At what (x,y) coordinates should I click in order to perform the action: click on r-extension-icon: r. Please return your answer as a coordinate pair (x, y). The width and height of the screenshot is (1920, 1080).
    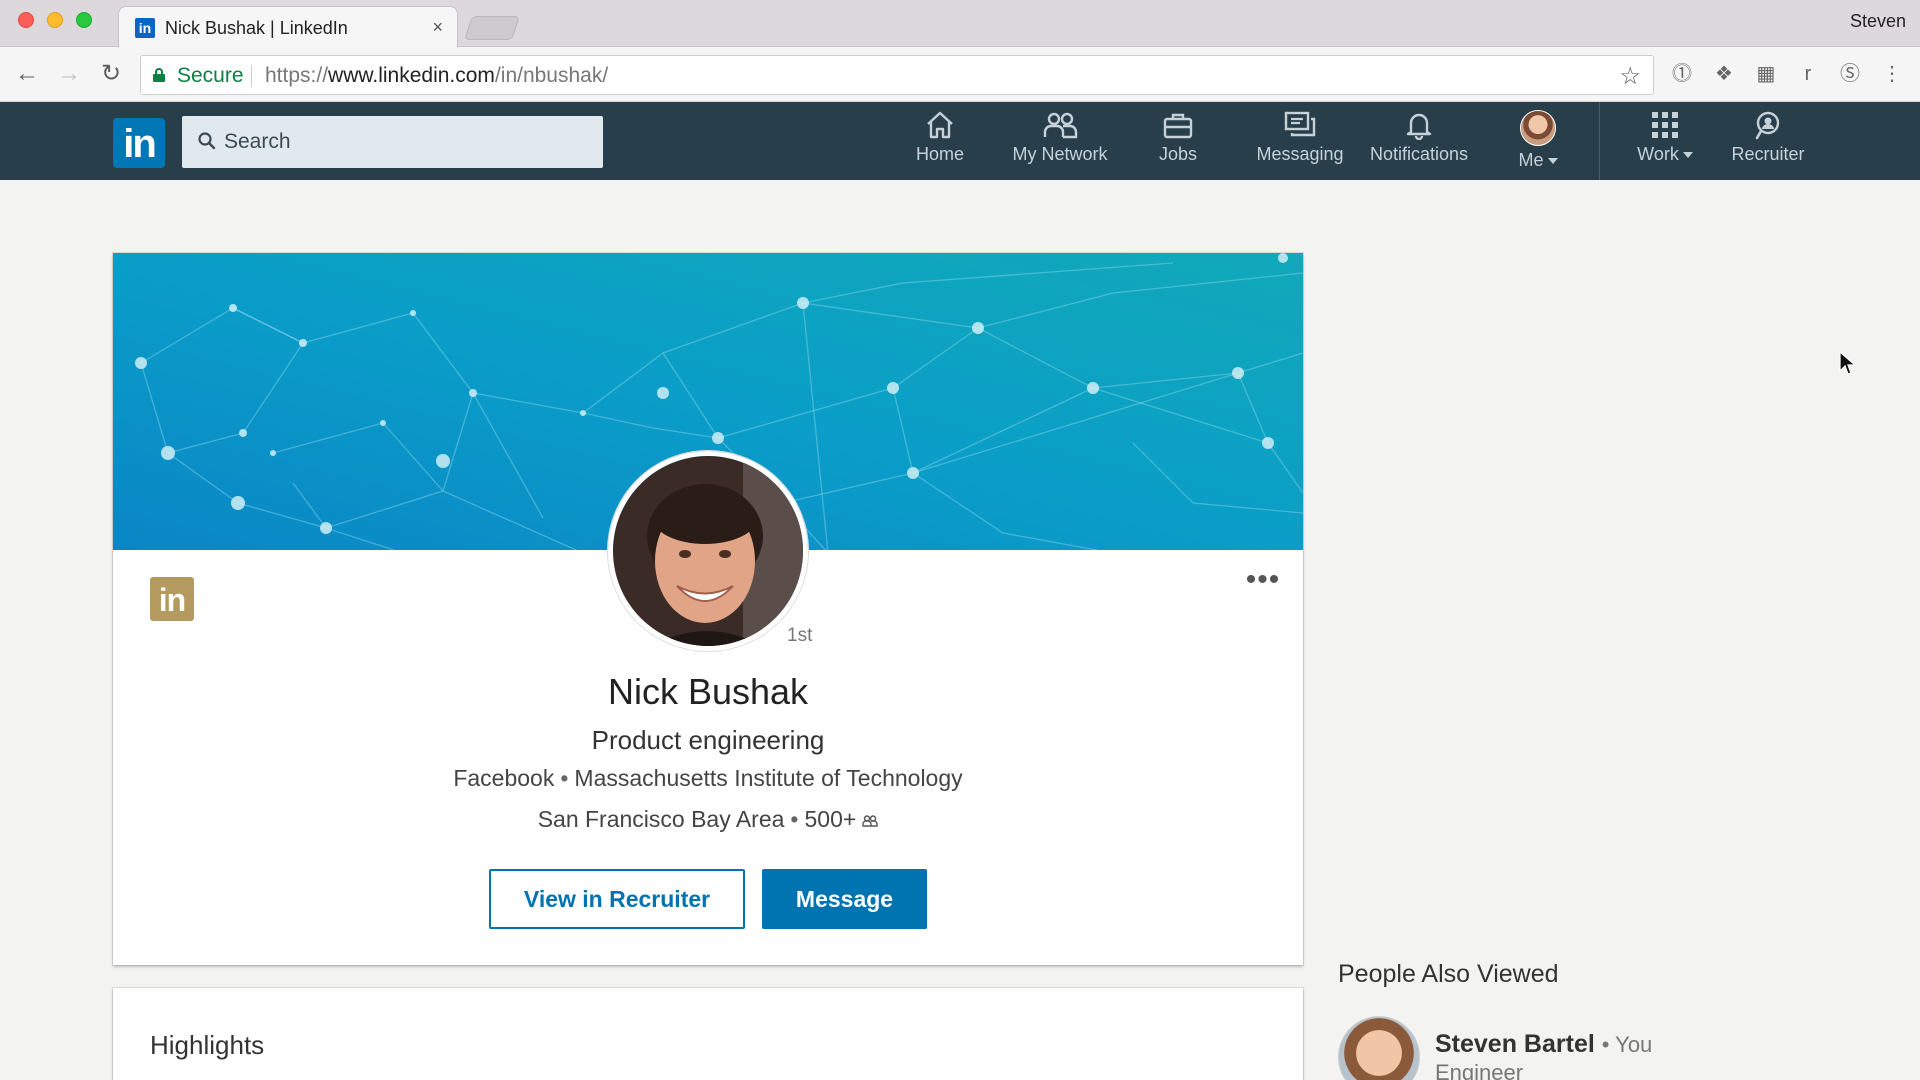
    Looking at the image, I should click on (1808, 74).